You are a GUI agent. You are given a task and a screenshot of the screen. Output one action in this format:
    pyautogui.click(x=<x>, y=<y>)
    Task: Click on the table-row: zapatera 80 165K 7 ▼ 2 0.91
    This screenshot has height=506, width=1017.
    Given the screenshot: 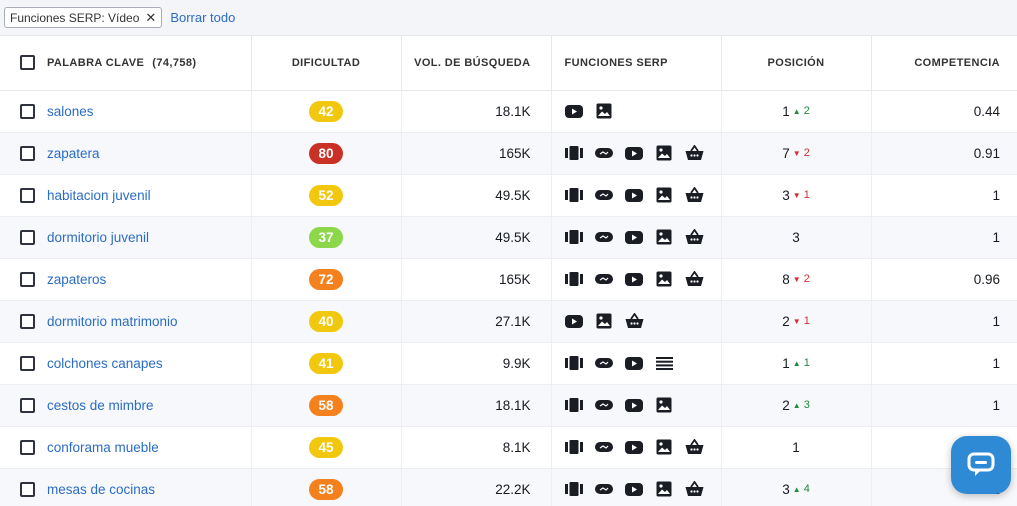 What is the action you would take?
    pyautogui.click(x=508, y=153)
    